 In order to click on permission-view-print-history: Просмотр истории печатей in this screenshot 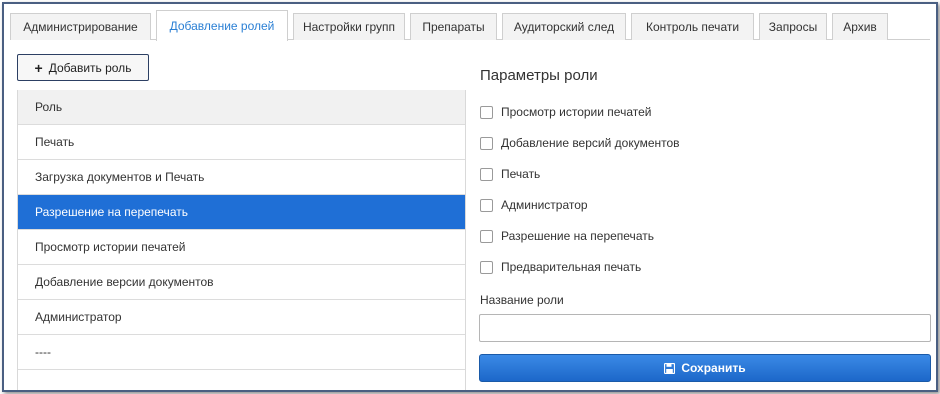, I will do `click(565, 112)`.